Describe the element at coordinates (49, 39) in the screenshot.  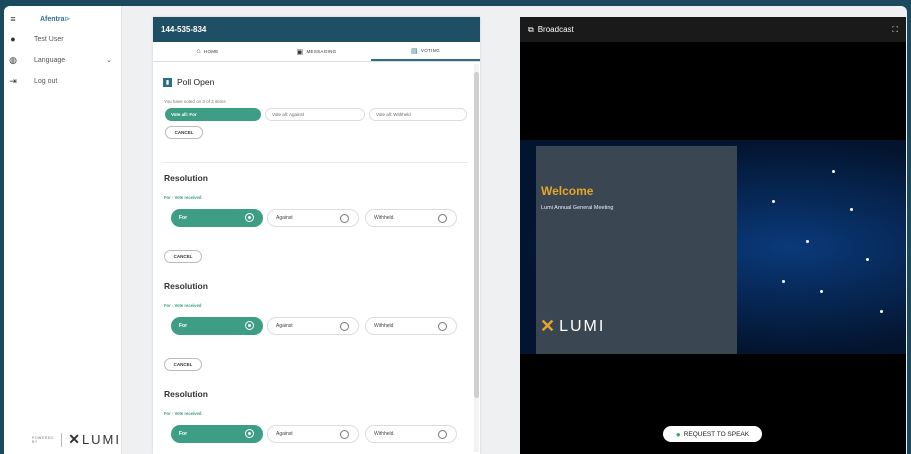
I see `sidebar-item-label: Test User` at that location.